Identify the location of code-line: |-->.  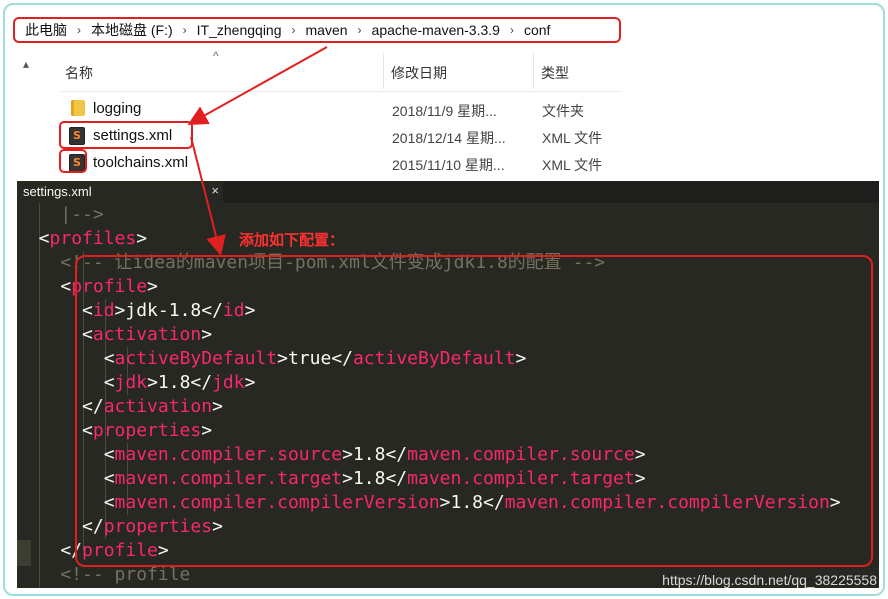
(60, 215).